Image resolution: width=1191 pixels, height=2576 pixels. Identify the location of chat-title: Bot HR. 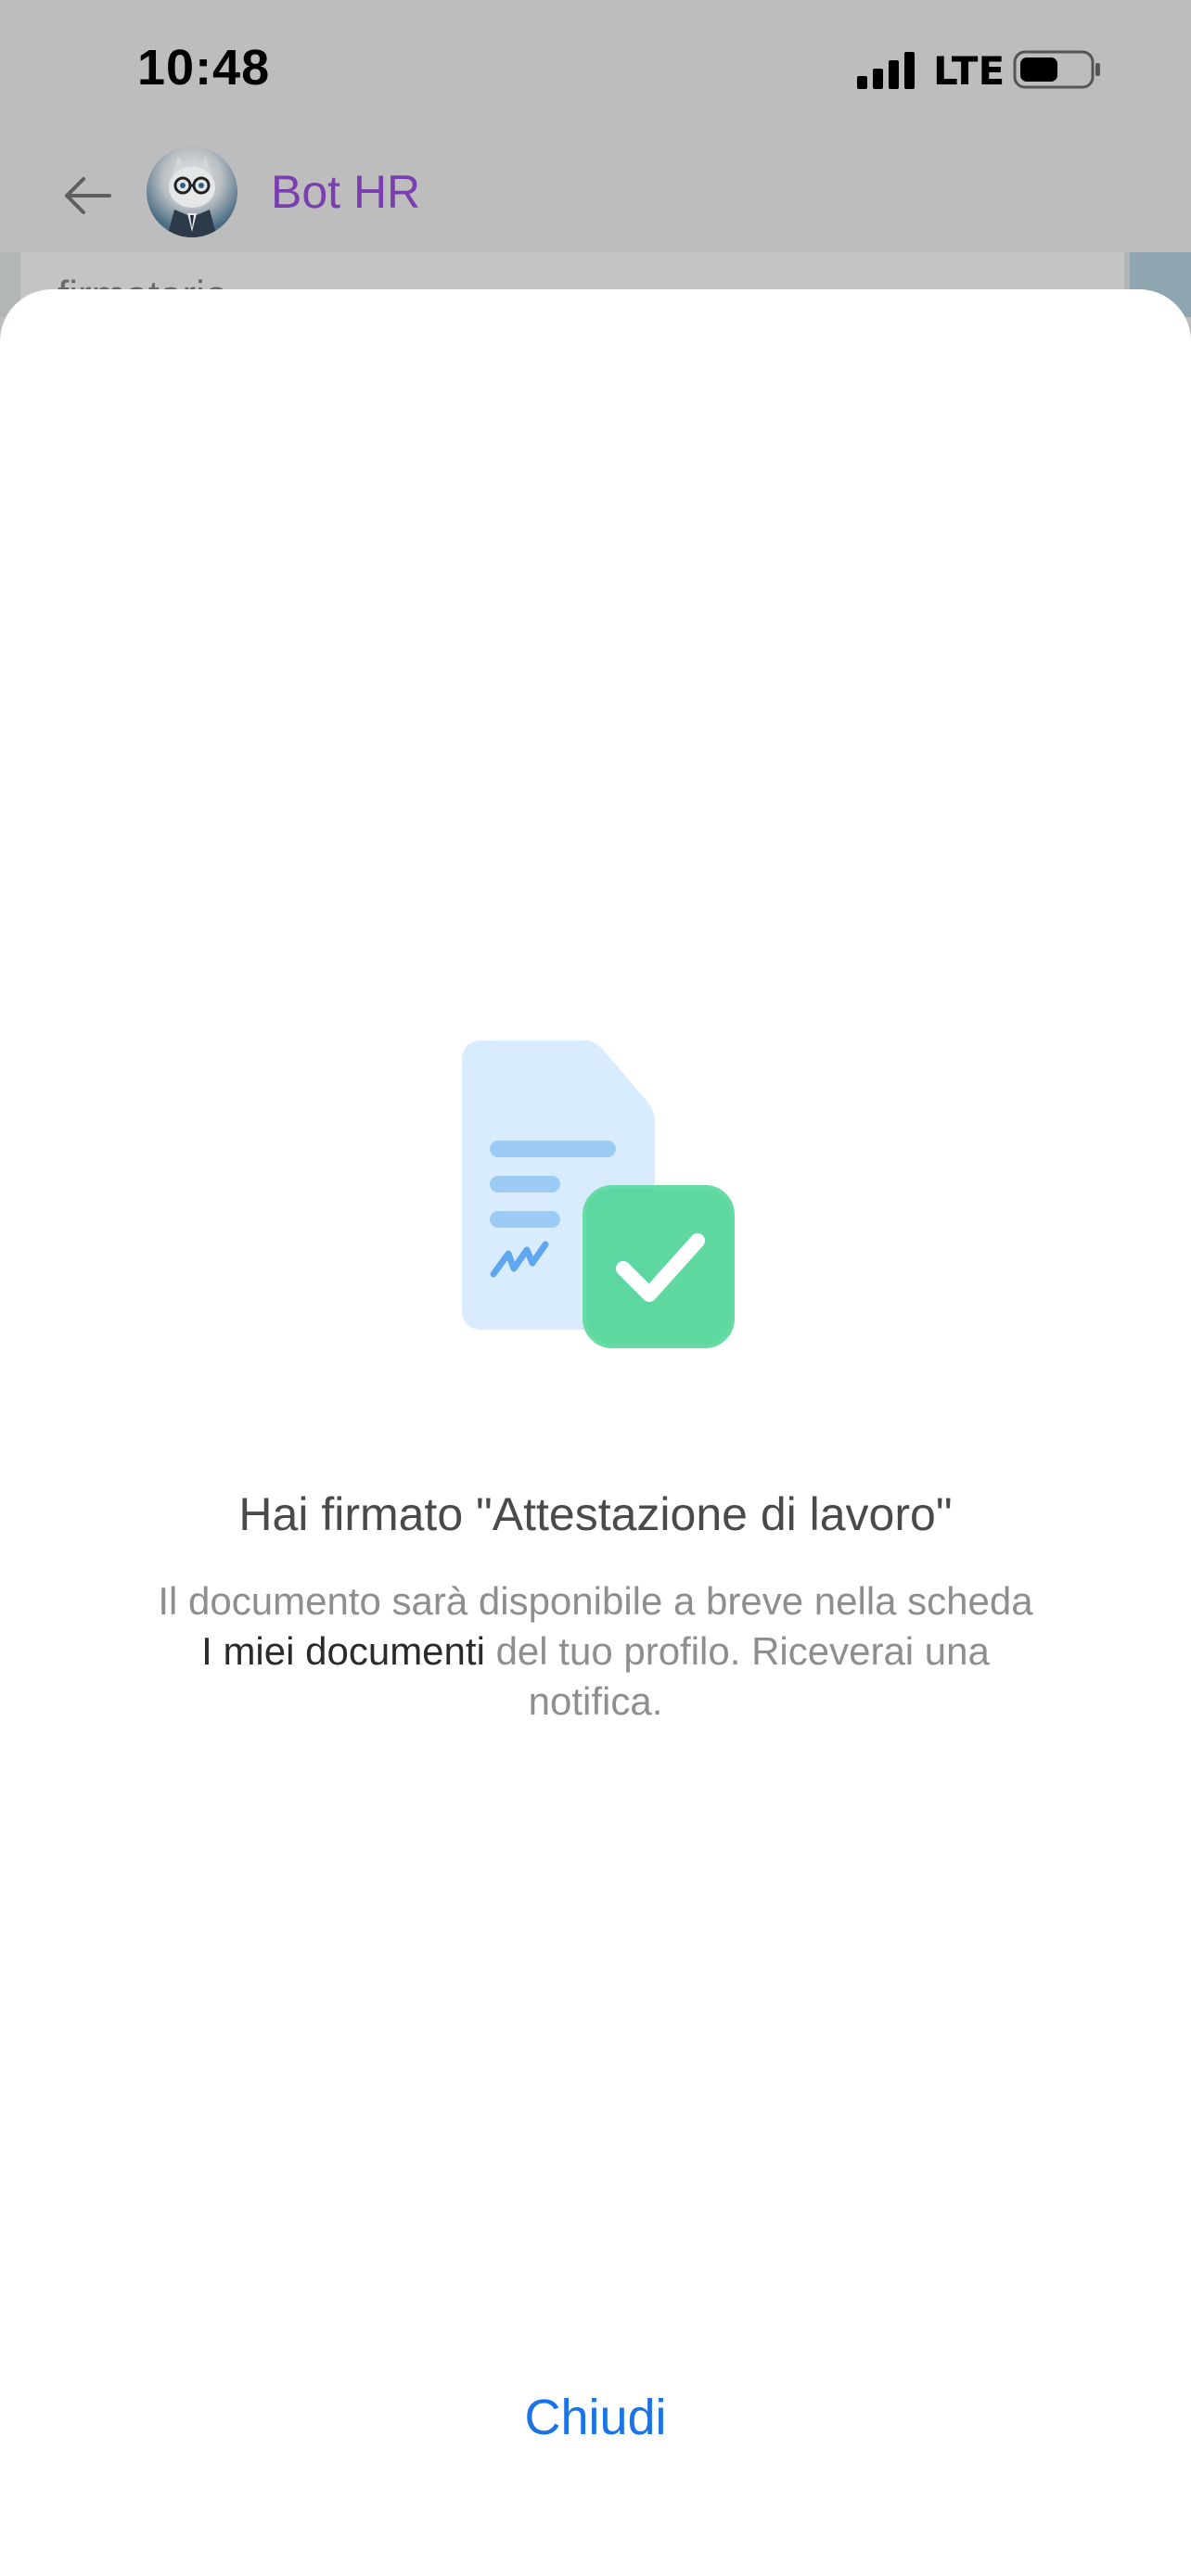
(346, 192).